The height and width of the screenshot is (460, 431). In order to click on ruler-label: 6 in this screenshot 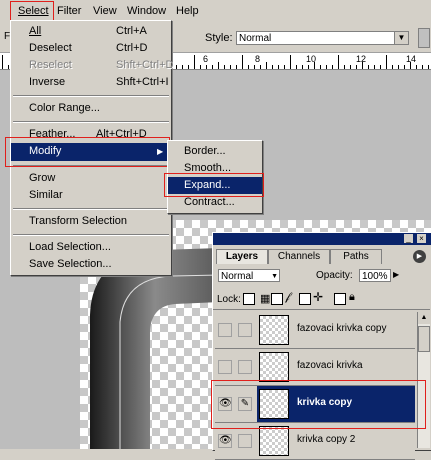, I will do `click(206, 59)`.